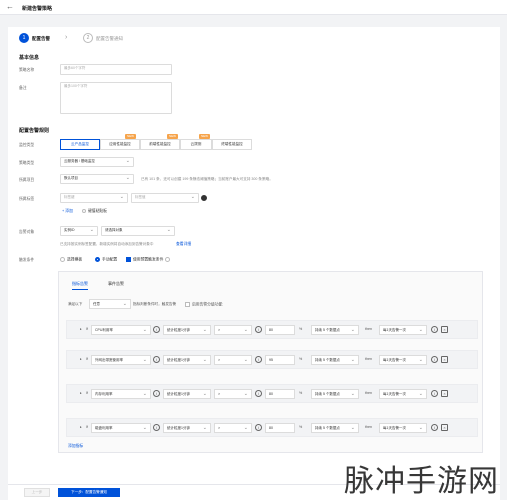  I want to click on tag-key-select: 标签键 ⌄, so click(94, 198).